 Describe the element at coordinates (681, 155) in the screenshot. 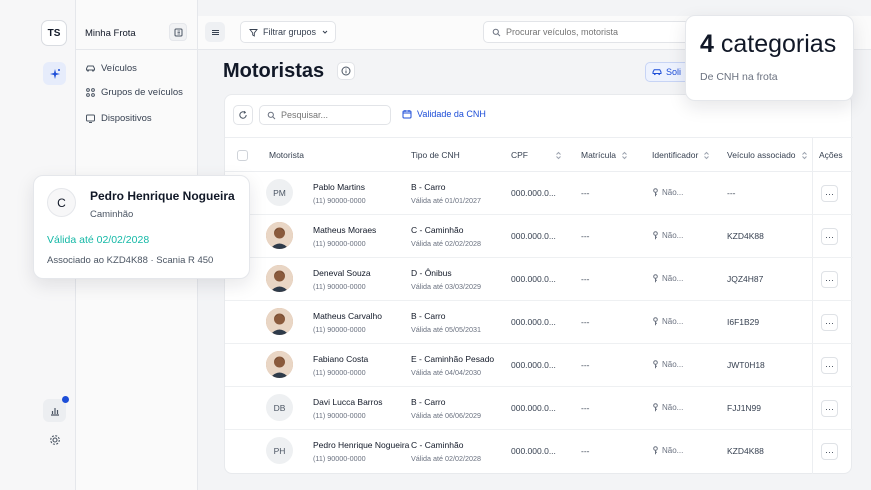

I see `column-identifier: Identificador` at that location.